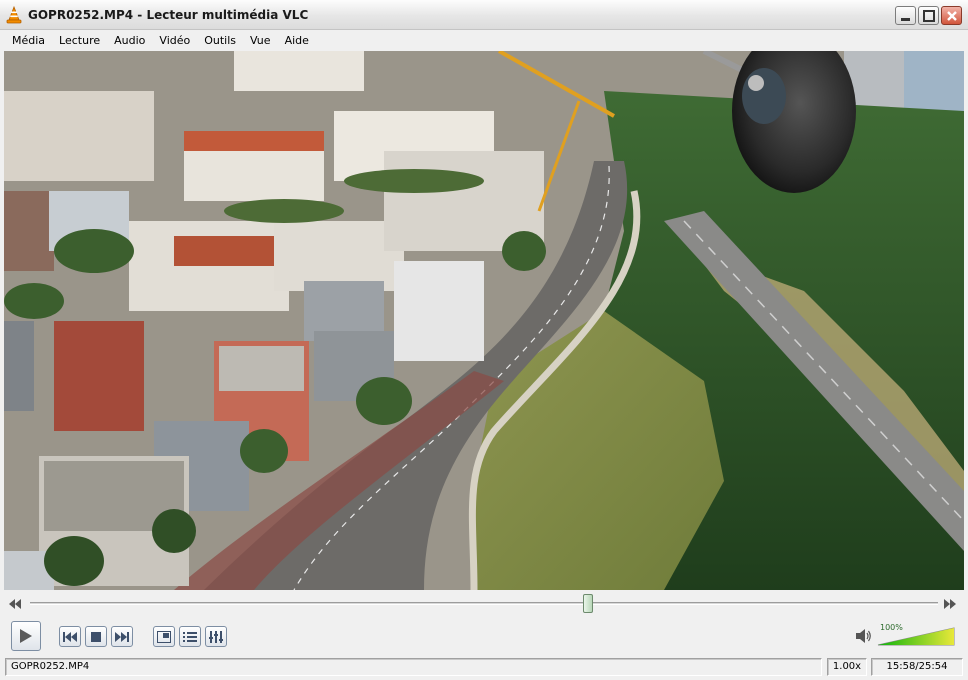  I want to click on play-button, so click(26, 636).